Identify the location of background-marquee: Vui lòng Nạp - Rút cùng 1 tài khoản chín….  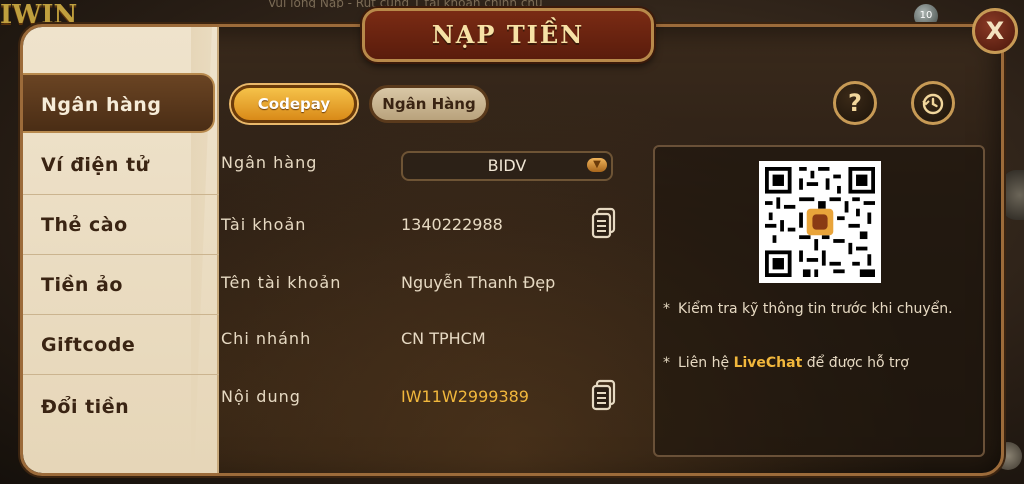
(405, 4).